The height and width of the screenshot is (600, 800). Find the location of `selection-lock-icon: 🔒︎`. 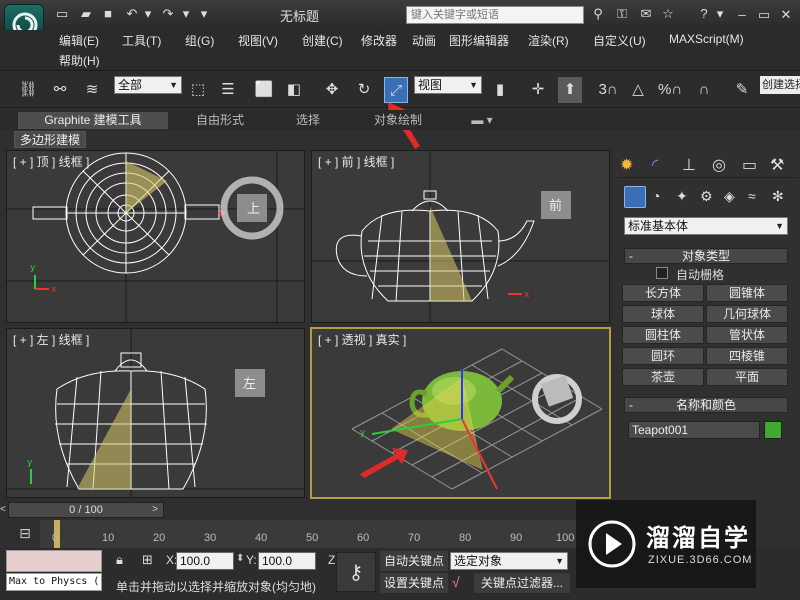

selection-lock-icon: 🔒︎ is located at coordinates (119, 560).